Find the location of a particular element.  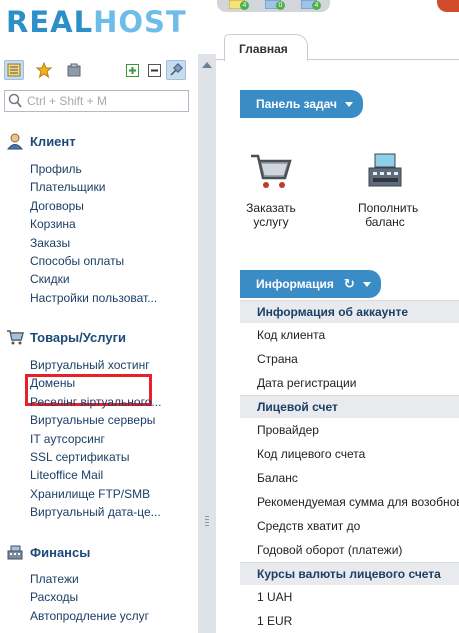

row-rate-uah: 1 UAH is located at coordinates (275, 597).